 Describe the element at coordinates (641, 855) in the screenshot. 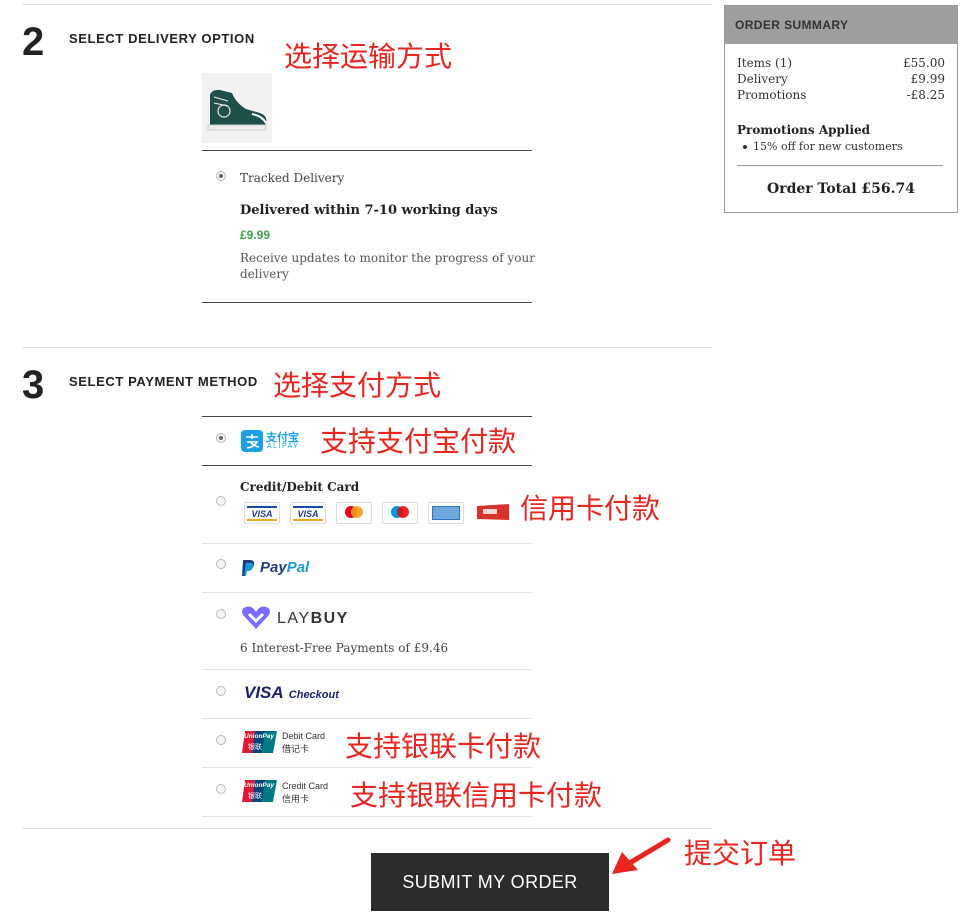

I see `arrow-icon` at that location.